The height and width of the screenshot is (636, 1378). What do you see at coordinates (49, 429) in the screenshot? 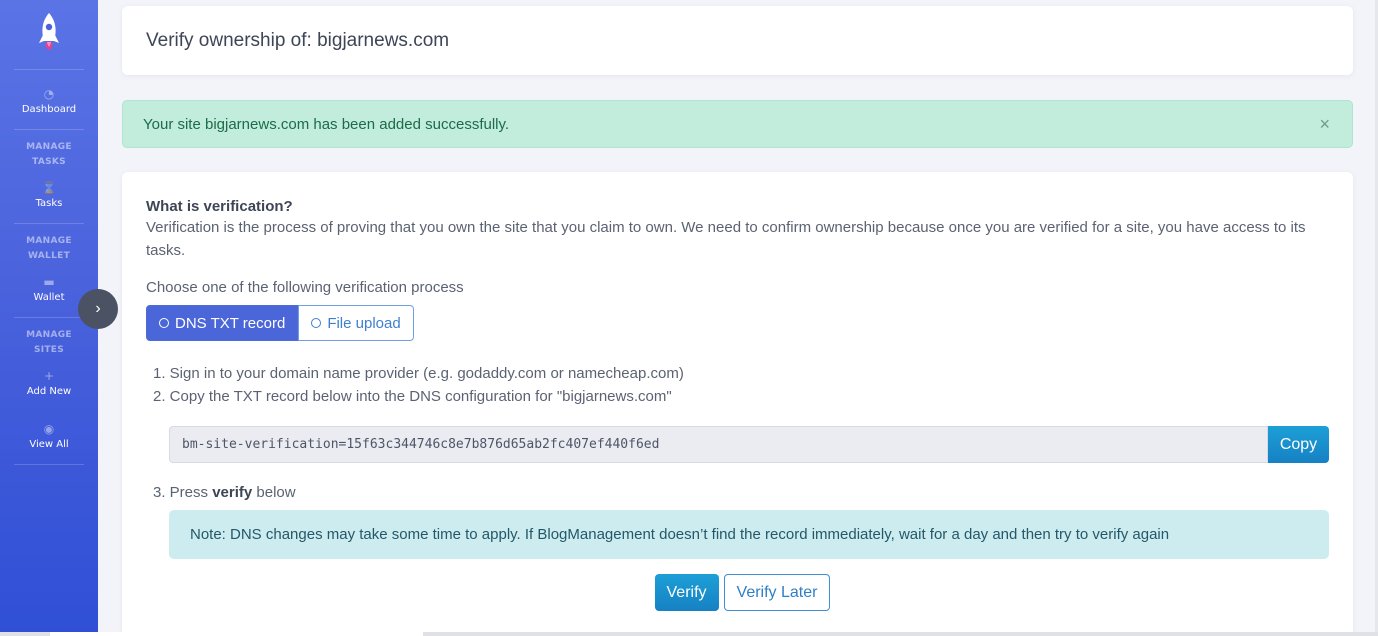
I see `eye-icon: ◉` at bounding box center [49, 429].